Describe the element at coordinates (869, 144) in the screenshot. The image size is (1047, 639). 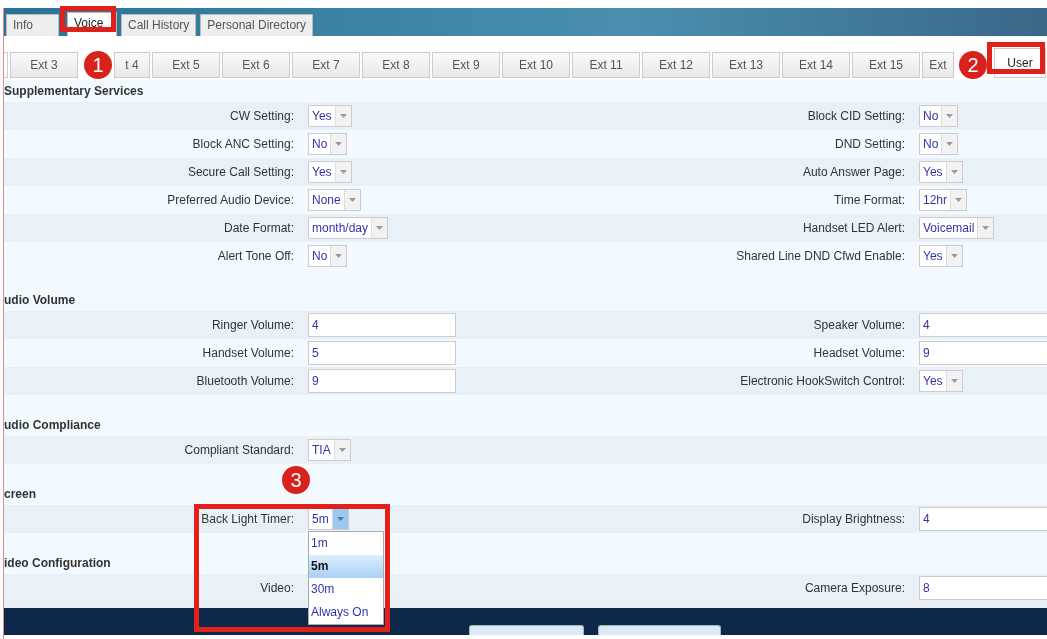
I see `field-label: DND Setting:` at that location.